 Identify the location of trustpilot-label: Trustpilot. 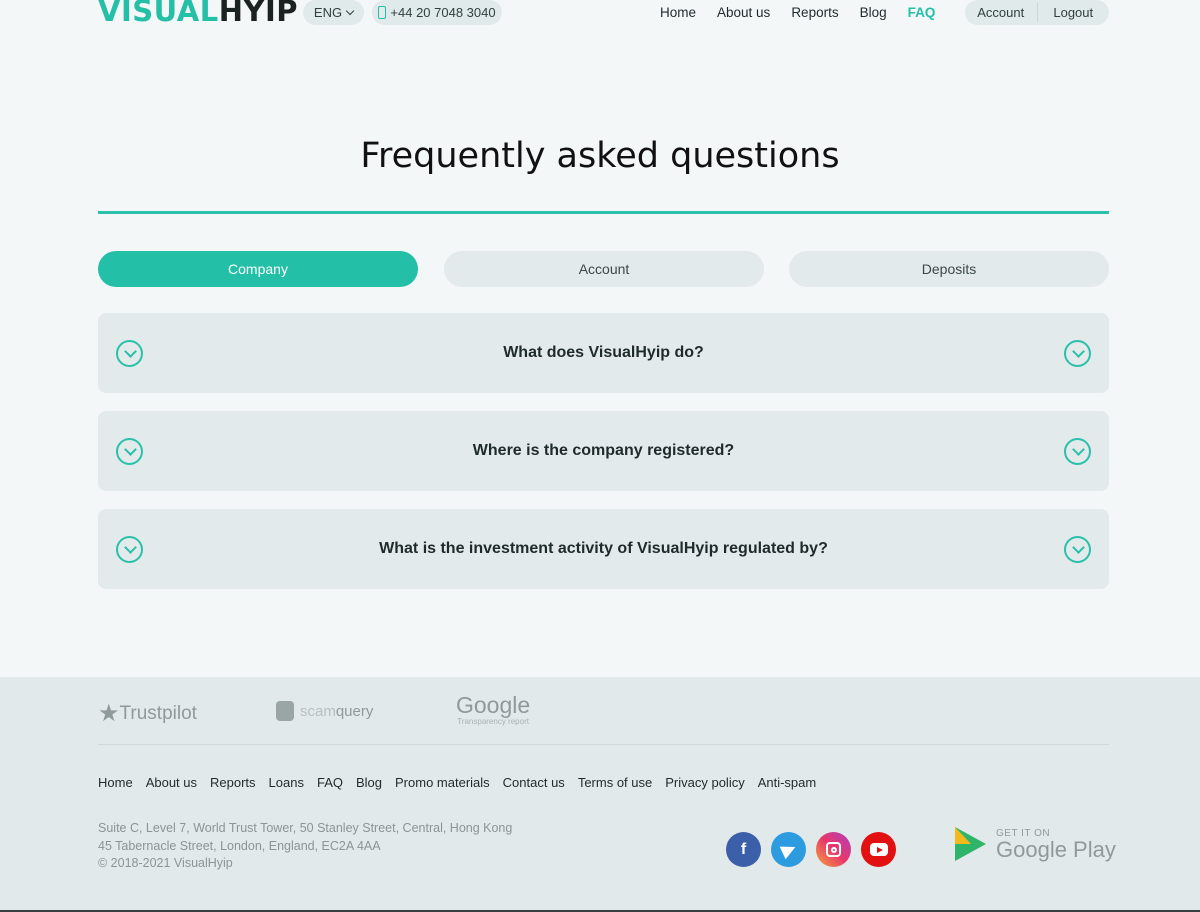
(158, 713).